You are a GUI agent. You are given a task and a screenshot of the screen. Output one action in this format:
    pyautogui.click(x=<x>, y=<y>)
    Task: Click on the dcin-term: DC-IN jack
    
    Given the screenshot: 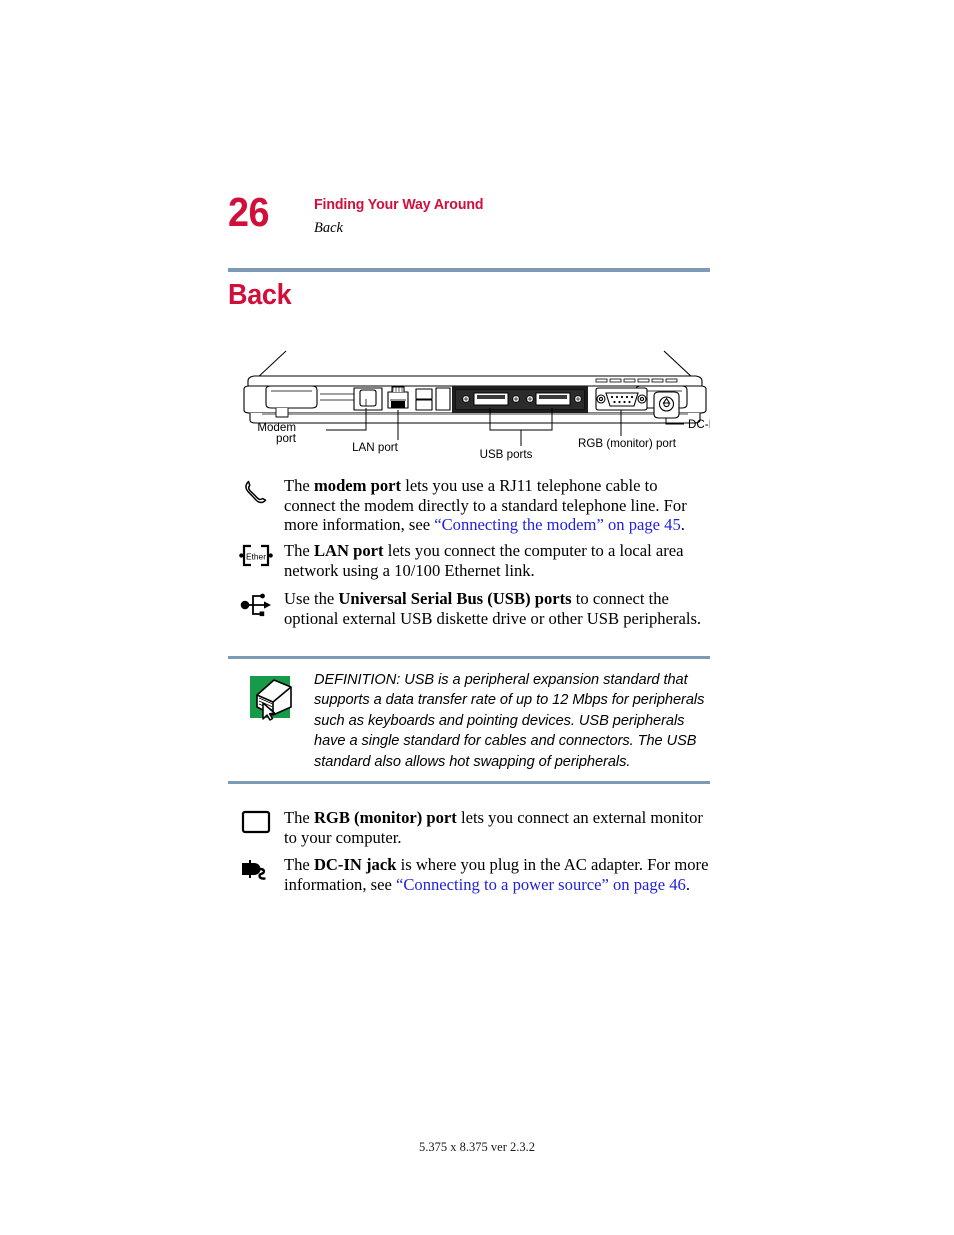 What is the action you would take?
    pyautogui.click(x=355, y=864)
    